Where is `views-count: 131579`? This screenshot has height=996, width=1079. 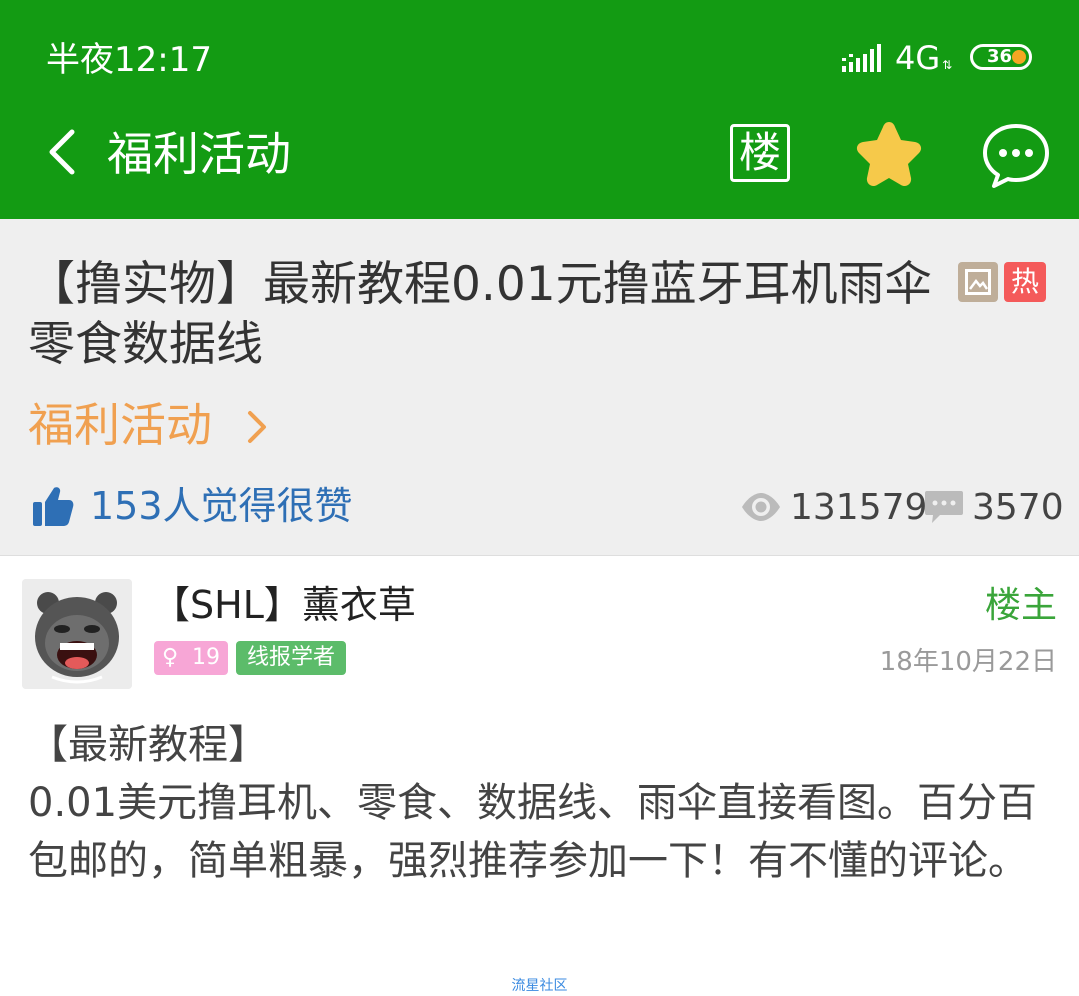
views-count: 131579 is located at coordinates (859, 507).